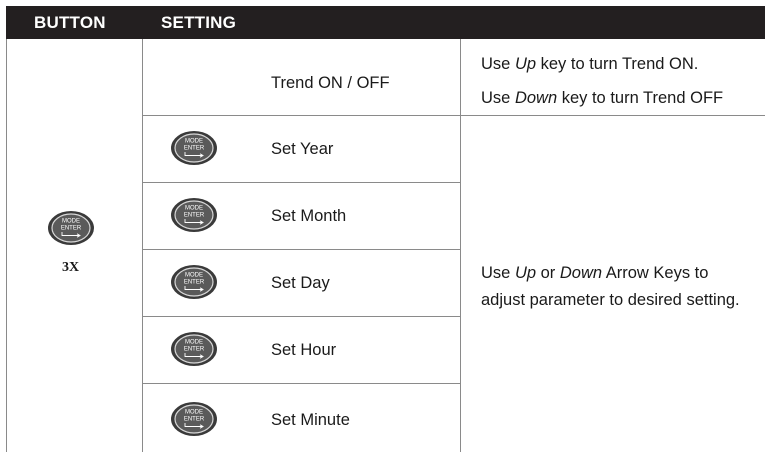 The width and height of the screenshot is (765, 452). I want to click on trend-description-line2: Use Down key to turn Trend OFF, so click(602, 98).